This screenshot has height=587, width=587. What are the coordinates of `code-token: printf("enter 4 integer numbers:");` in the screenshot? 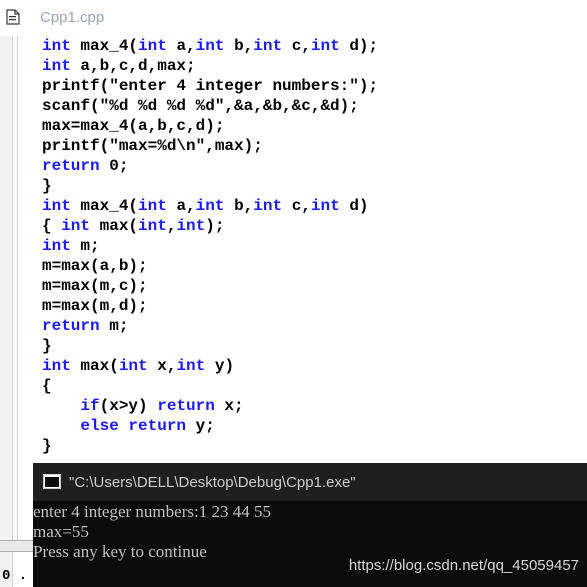 It's located at (210, 86).